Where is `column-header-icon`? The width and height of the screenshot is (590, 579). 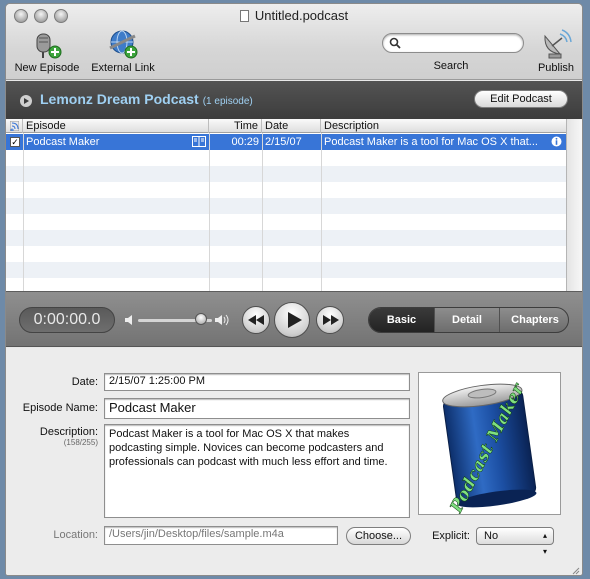 column-header-icon is located at coordinates (14, 126).